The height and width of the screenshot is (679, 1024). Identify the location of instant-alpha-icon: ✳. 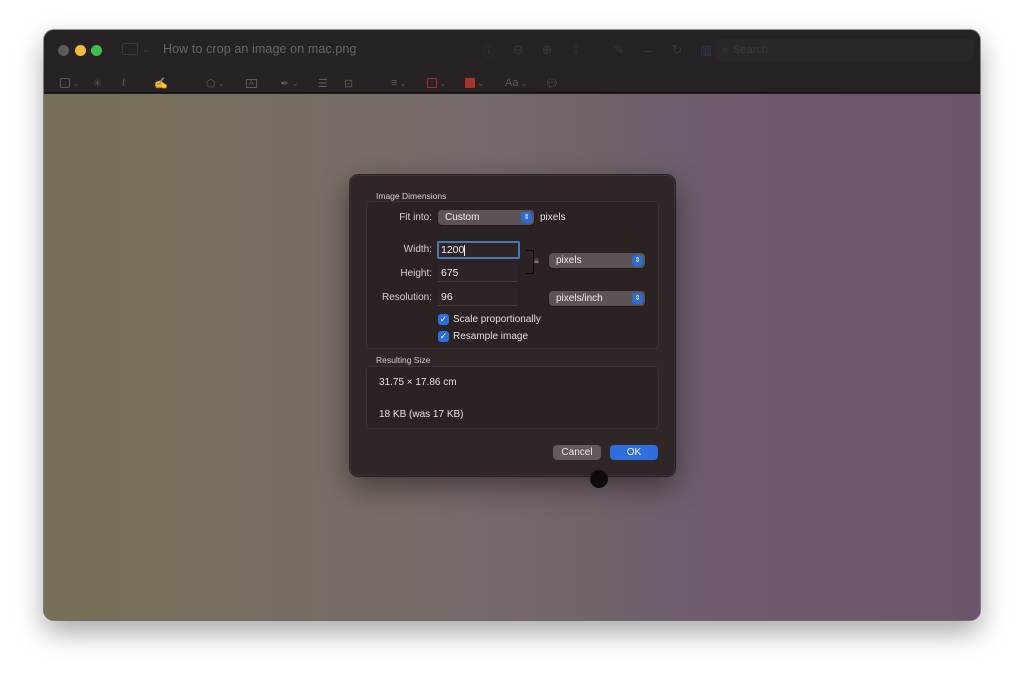
(98, 83).